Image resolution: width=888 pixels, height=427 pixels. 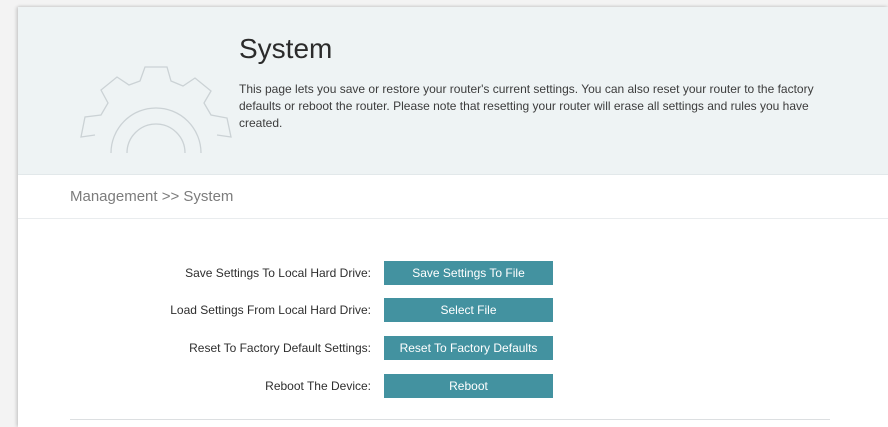 I want to click on reboot-label: Reboot The Device:, so click(x=318, y=386).